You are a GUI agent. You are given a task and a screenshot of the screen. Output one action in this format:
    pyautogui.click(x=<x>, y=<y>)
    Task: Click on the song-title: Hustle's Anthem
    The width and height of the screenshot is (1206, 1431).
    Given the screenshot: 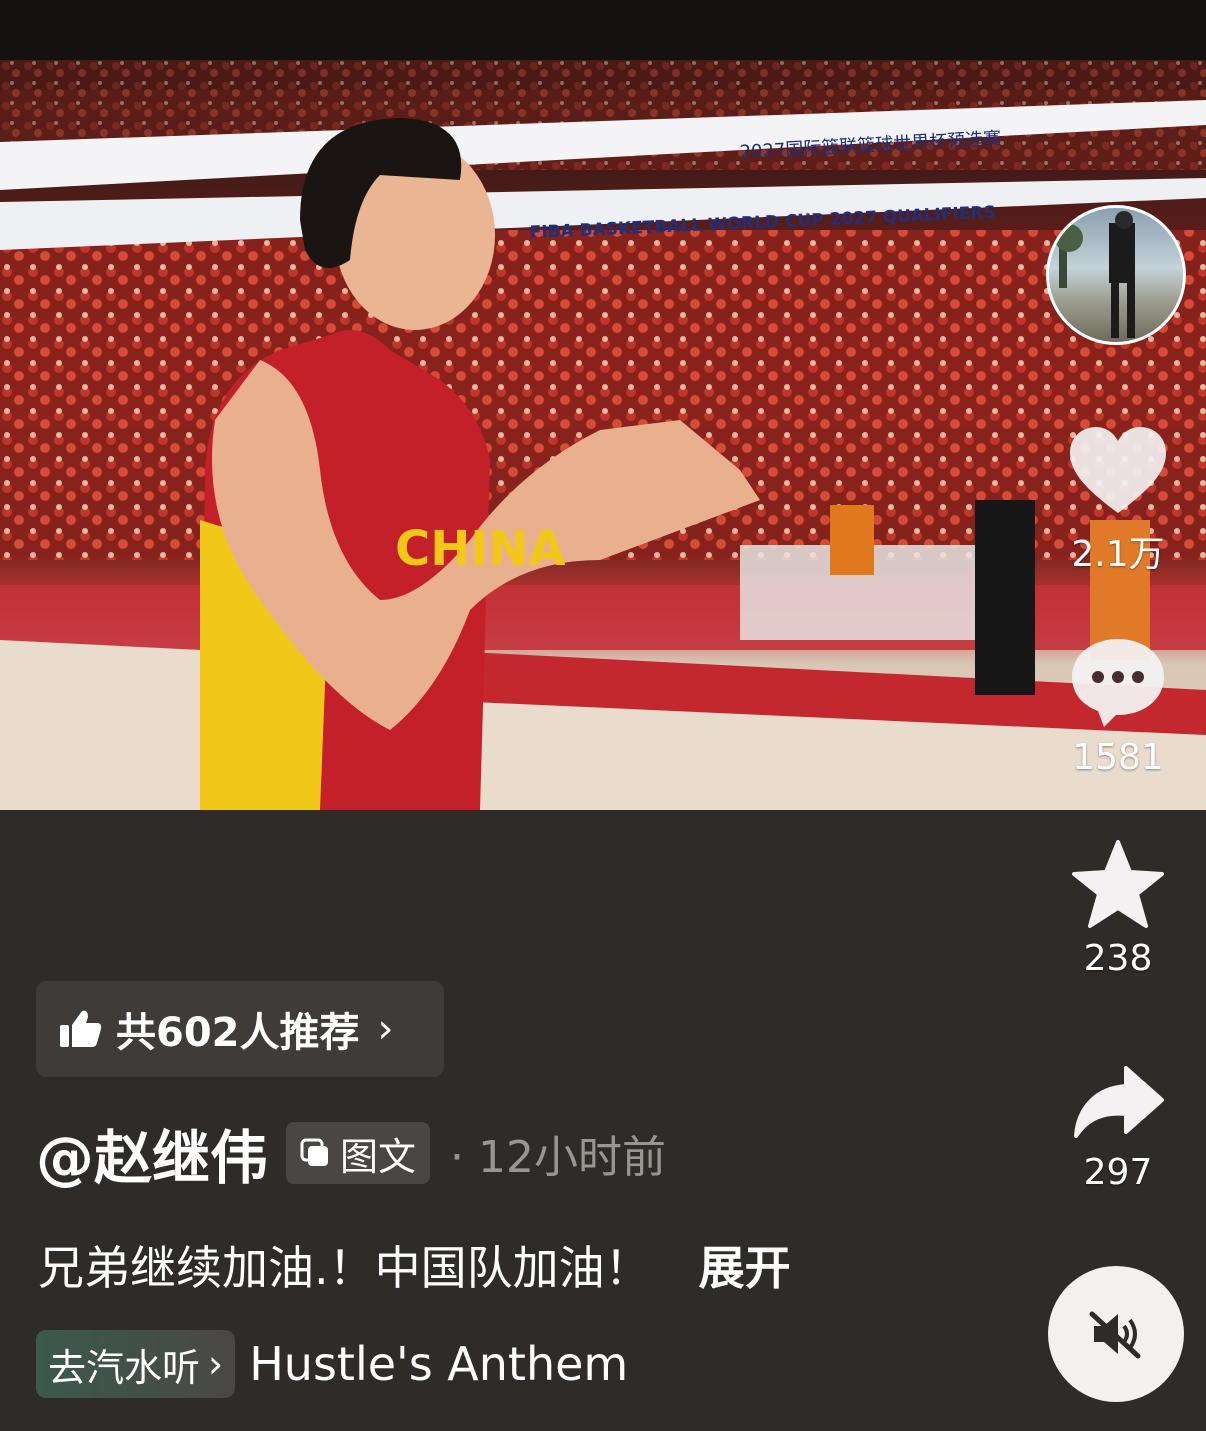 What is the action you would take?
    pyautogui.click(x=438, y=1364)
    